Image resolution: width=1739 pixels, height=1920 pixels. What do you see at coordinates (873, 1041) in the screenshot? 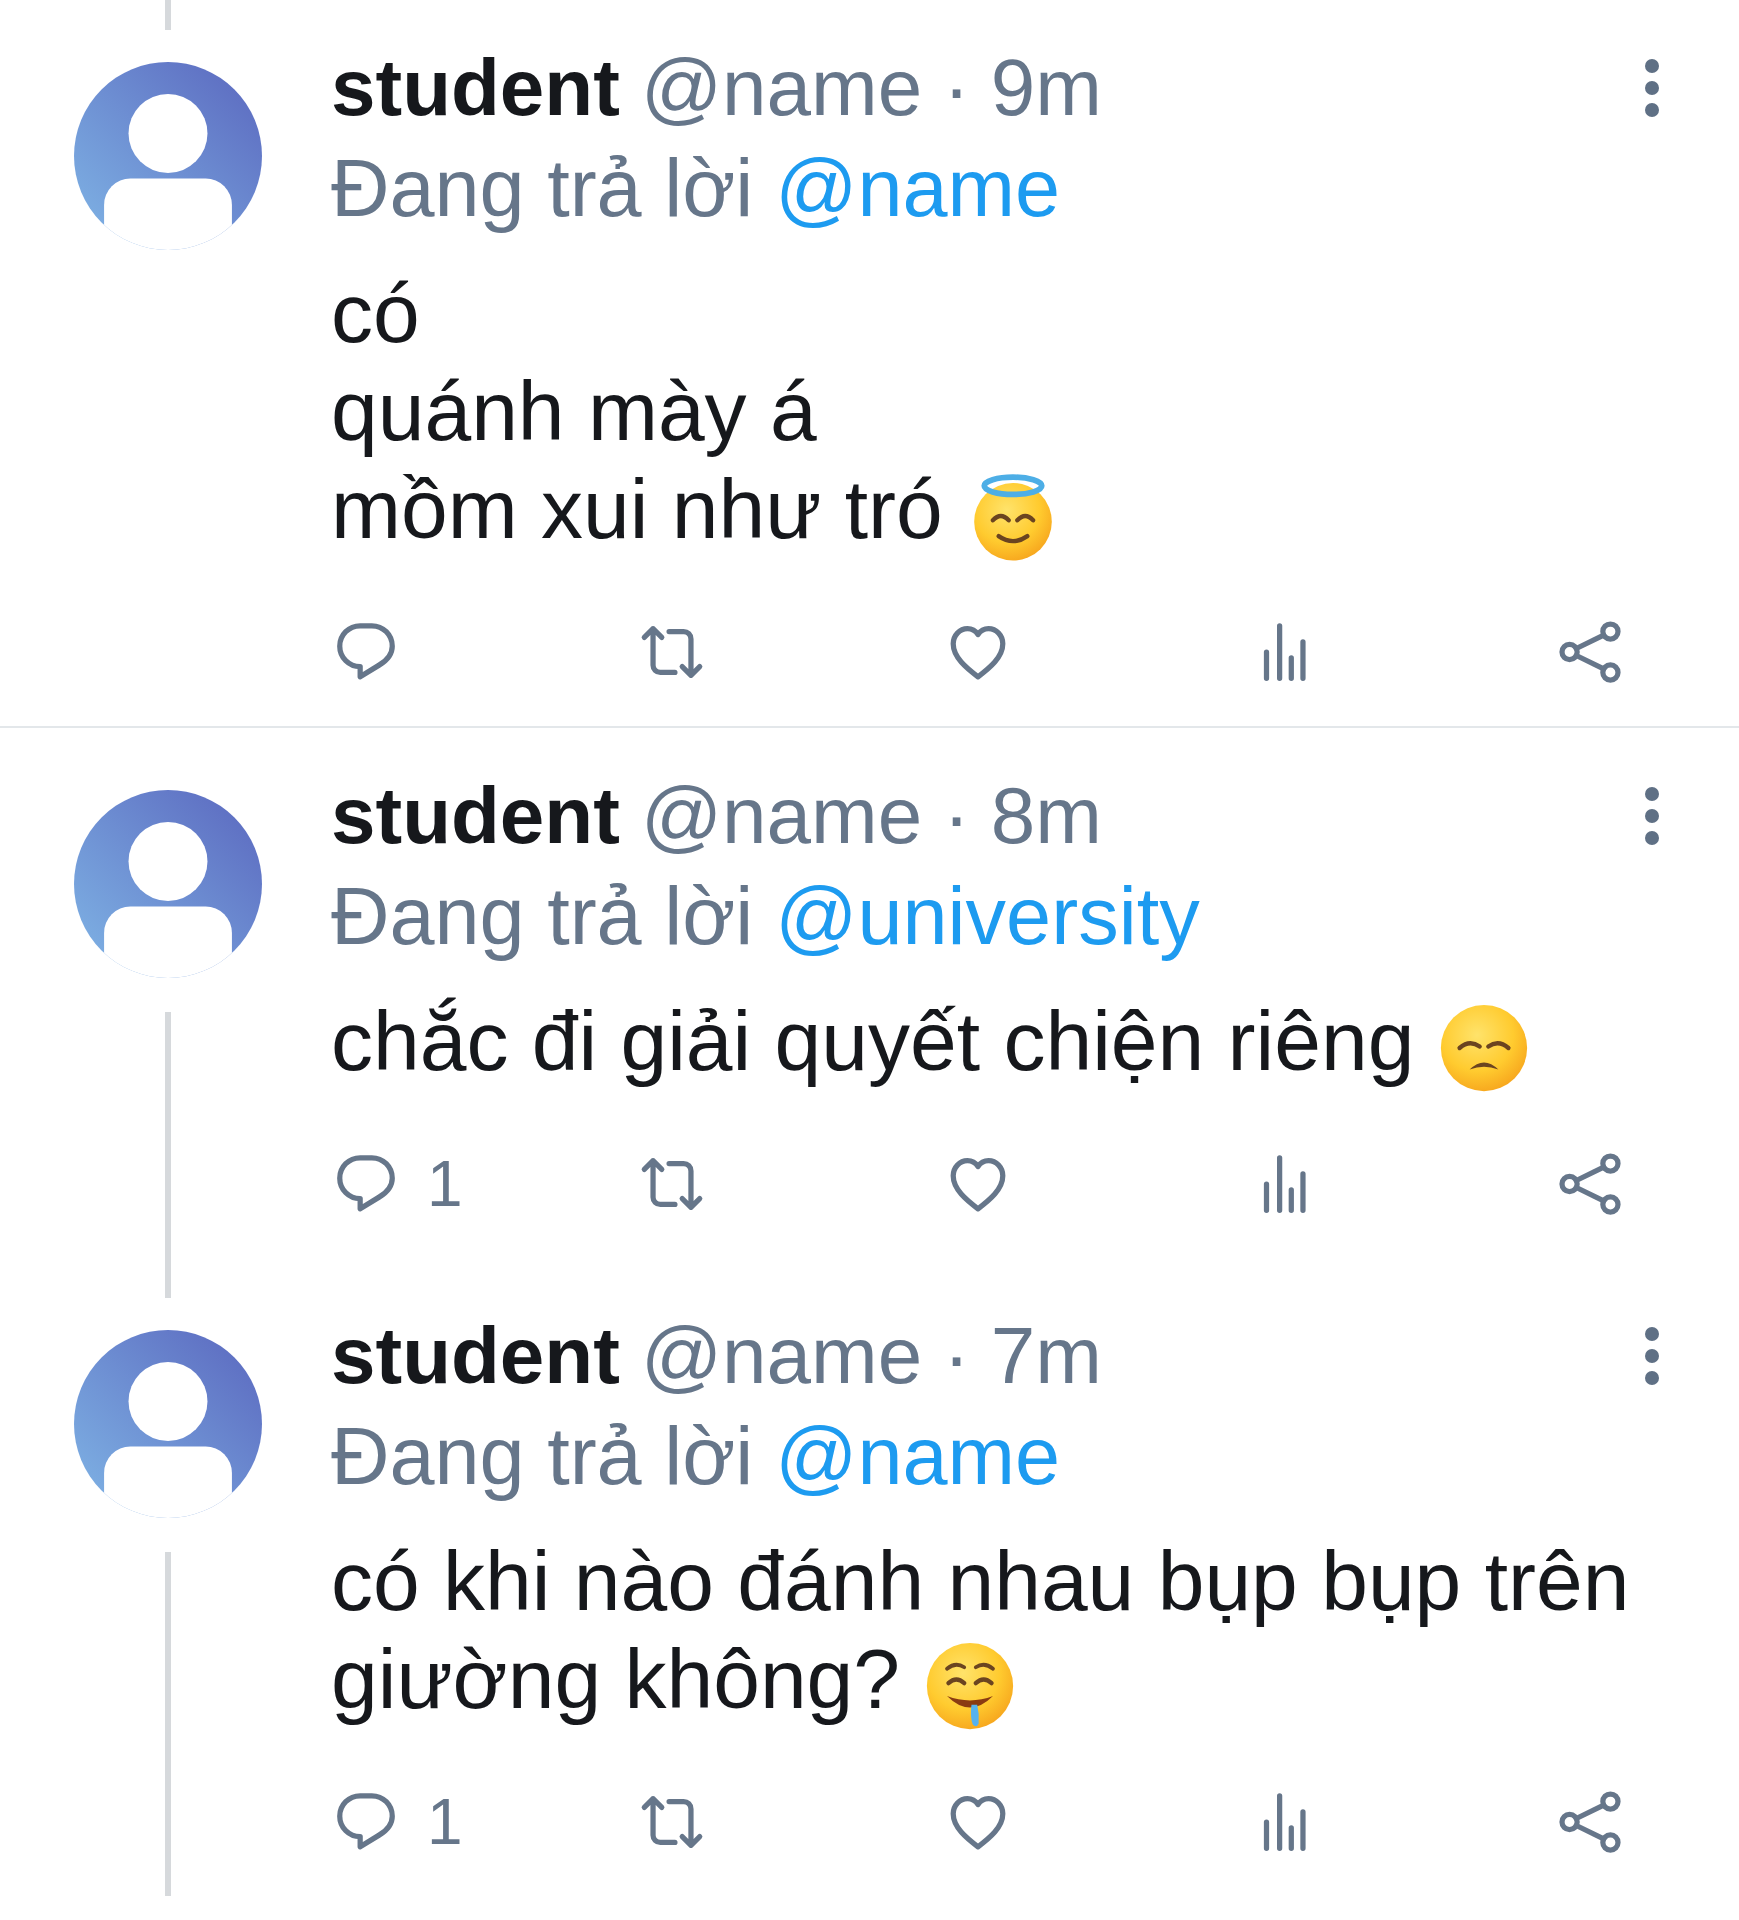
I see `tweet-text: chắc đi giải quyết chiện riêng` at bounding box center [873, 1041].